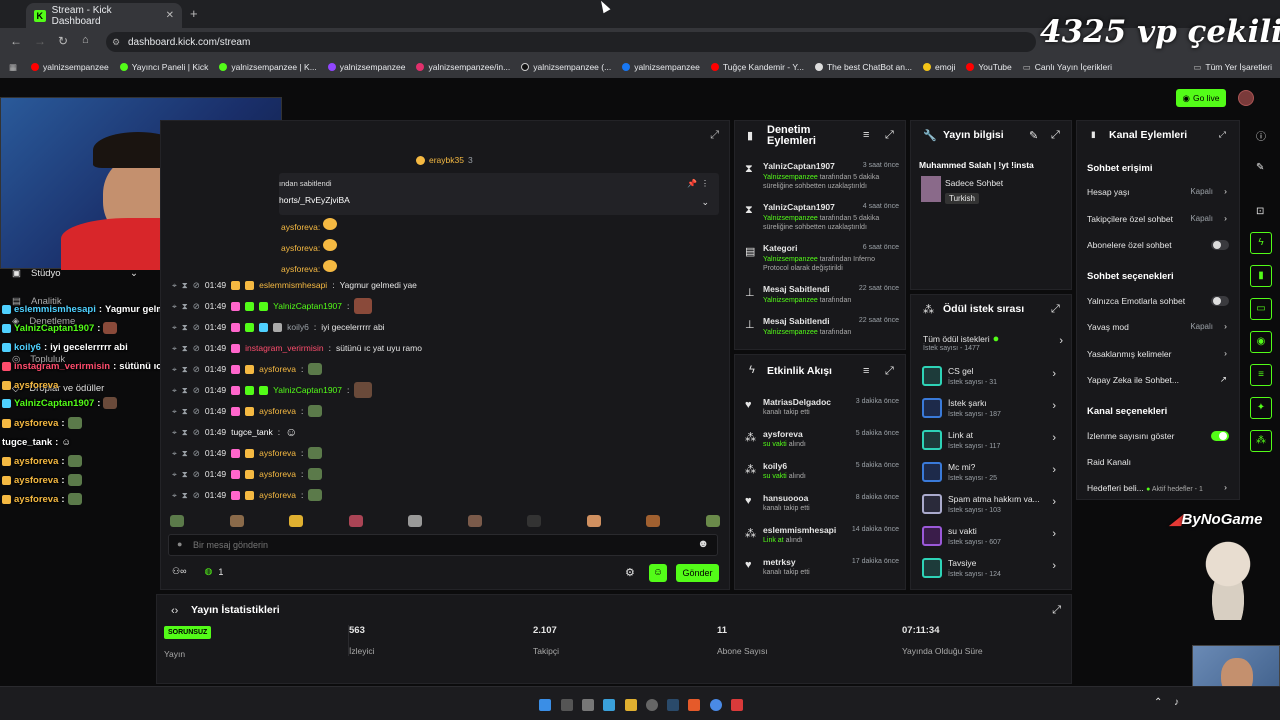  I want to click on reward-item: İstek şarkı İstek sayısı - 187 ›, so click(992, 409).